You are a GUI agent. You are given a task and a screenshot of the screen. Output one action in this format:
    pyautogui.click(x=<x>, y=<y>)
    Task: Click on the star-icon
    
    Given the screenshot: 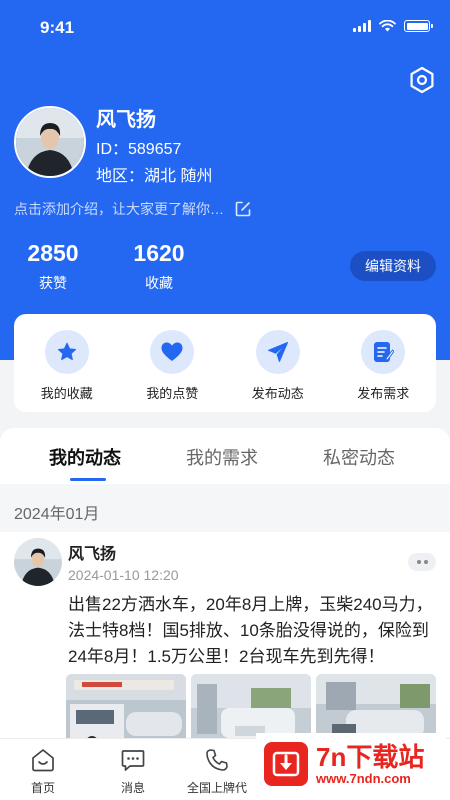 What is the action you would take?
    pyautogui.click(x=66, y=351)
    